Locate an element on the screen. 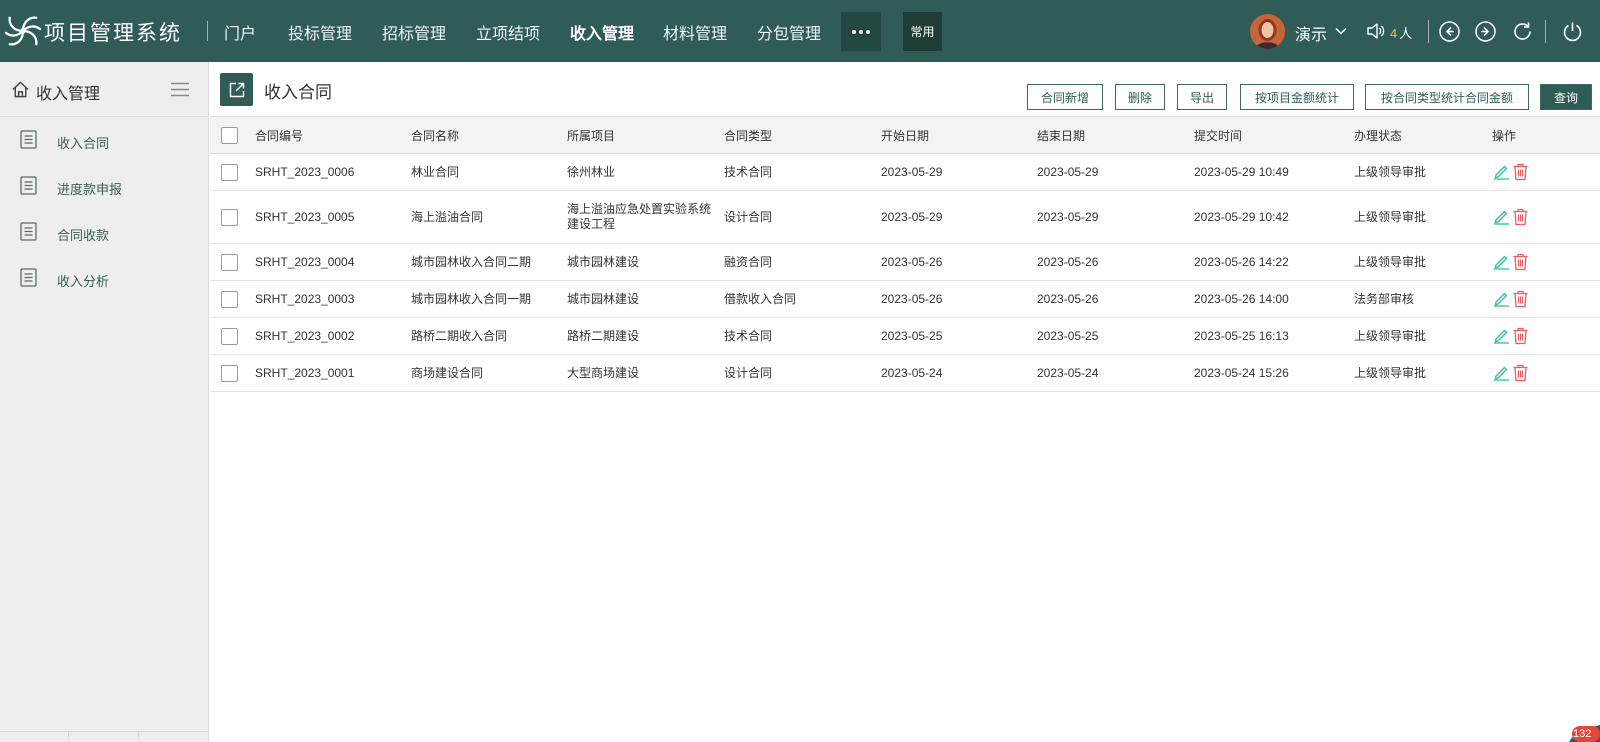  contract-type: 融资合同 is located at coordinates (748, 262).